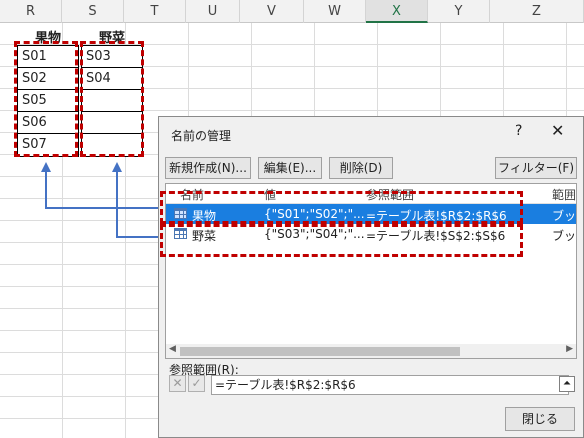 The image size is (584, 438). What do you see at coordinates (177, 383) in the screenshot?
I see `cancel-edit-icon: ✕` at bounding box center [177, 383].